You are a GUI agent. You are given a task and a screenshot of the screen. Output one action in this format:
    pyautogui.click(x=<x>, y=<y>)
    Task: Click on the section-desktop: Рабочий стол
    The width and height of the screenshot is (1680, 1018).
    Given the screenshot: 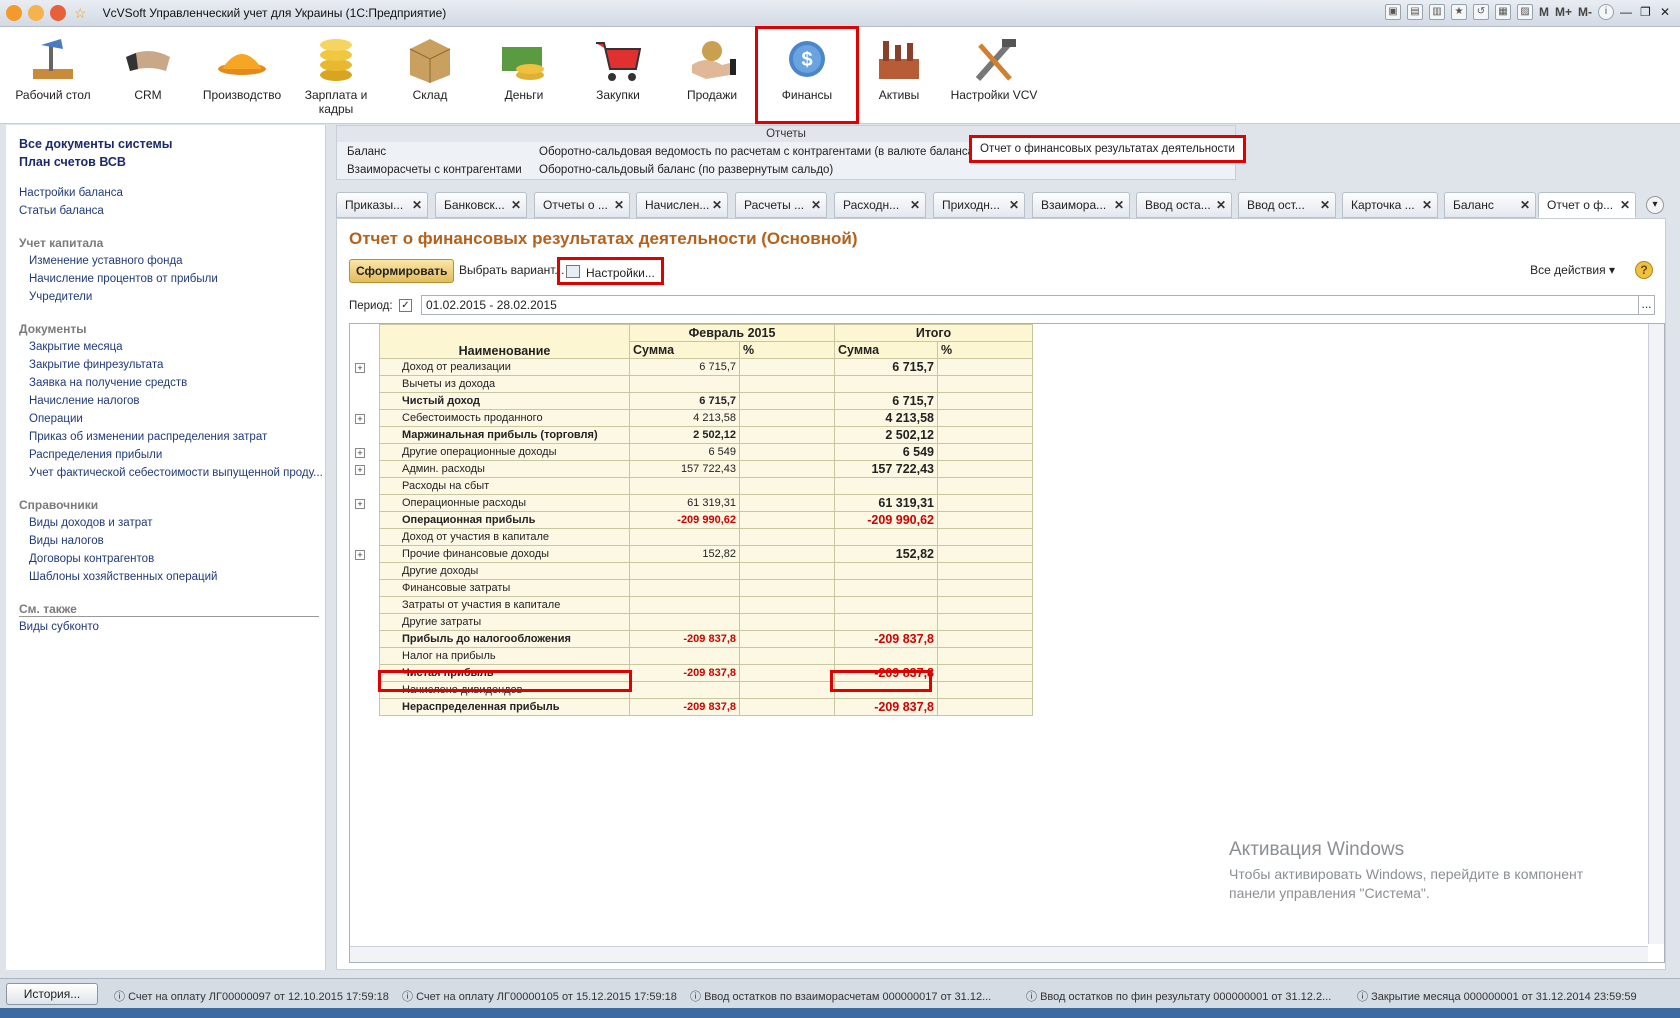 What is the action you would take?
    pyautogui.click(x=53, y=68)
    